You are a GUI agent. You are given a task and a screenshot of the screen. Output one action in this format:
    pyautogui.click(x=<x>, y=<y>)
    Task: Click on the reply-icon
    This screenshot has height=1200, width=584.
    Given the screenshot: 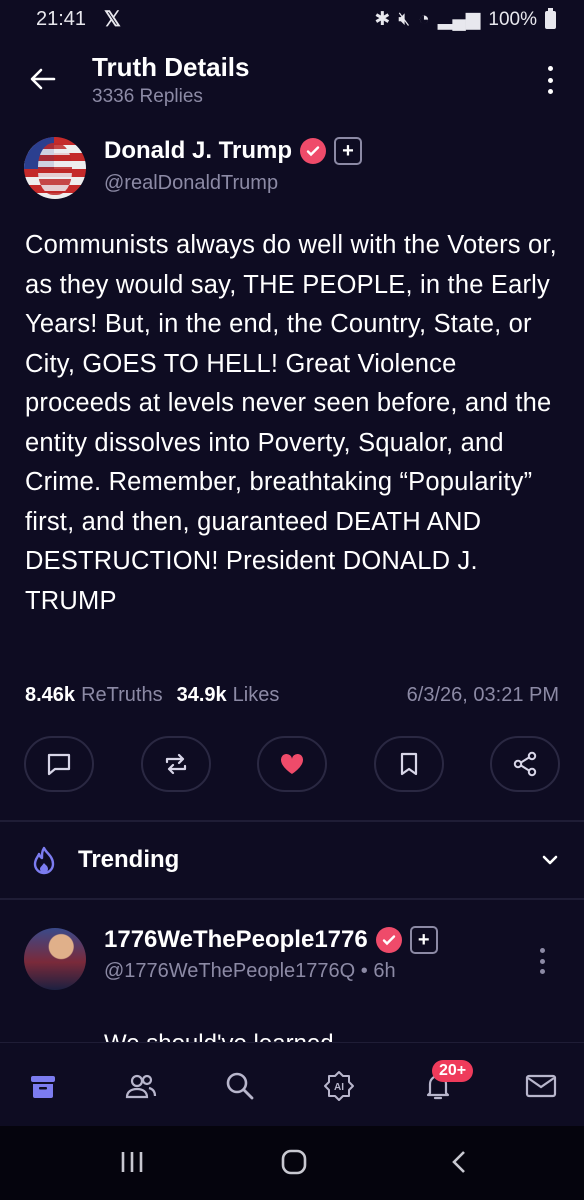 What is the action you would take?
    pyautogui.click(x=59, y=764)
    